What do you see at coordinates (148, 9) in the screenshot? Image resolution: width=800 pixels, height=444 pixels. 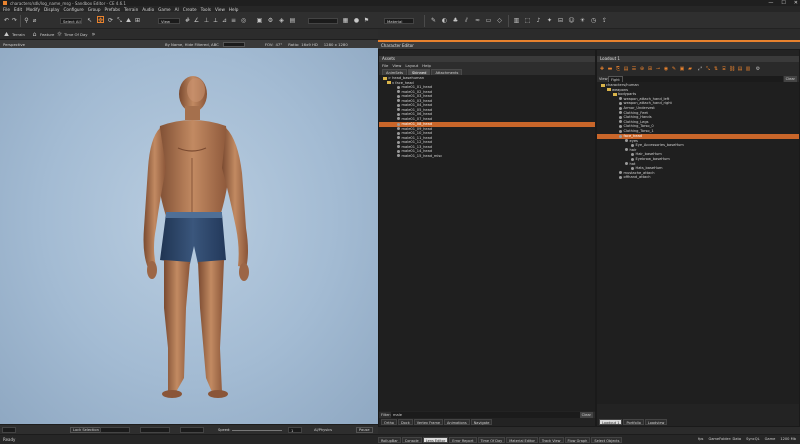 I see `menu-audio: Audio` at bounding box center [148, 9].